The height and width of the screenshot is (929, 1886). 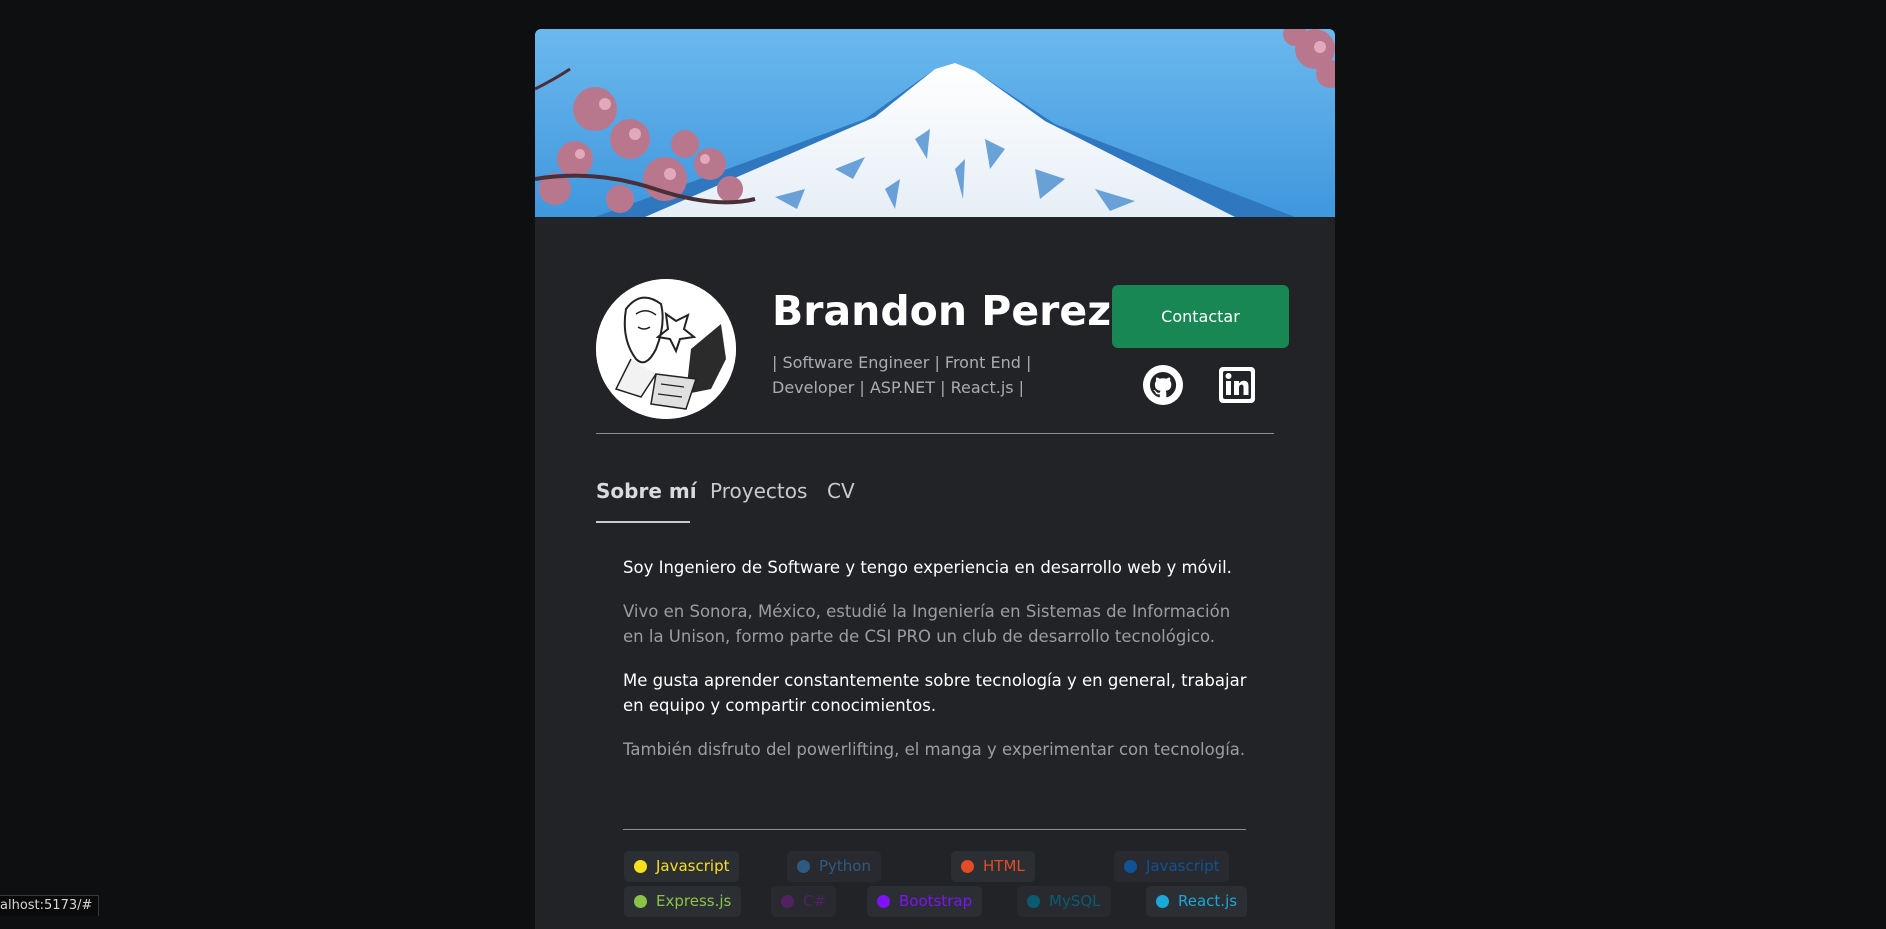 I want to click on skill-tag-python: Python, so click(x=834, y=866).